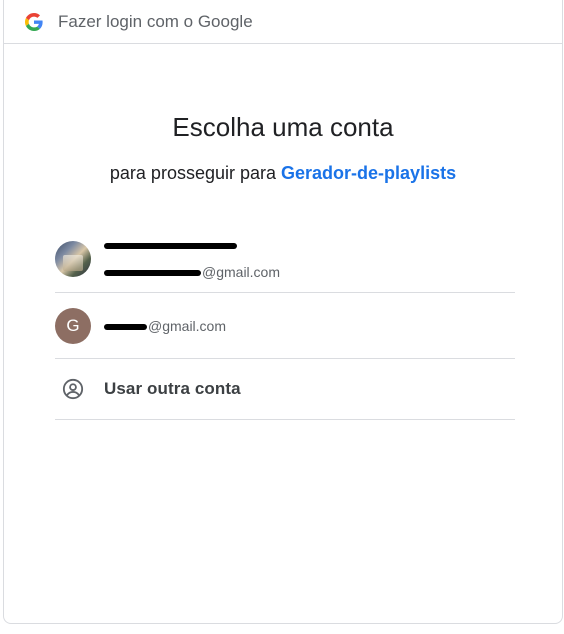  I want to click on account-circle-icon, so click(73, 389).